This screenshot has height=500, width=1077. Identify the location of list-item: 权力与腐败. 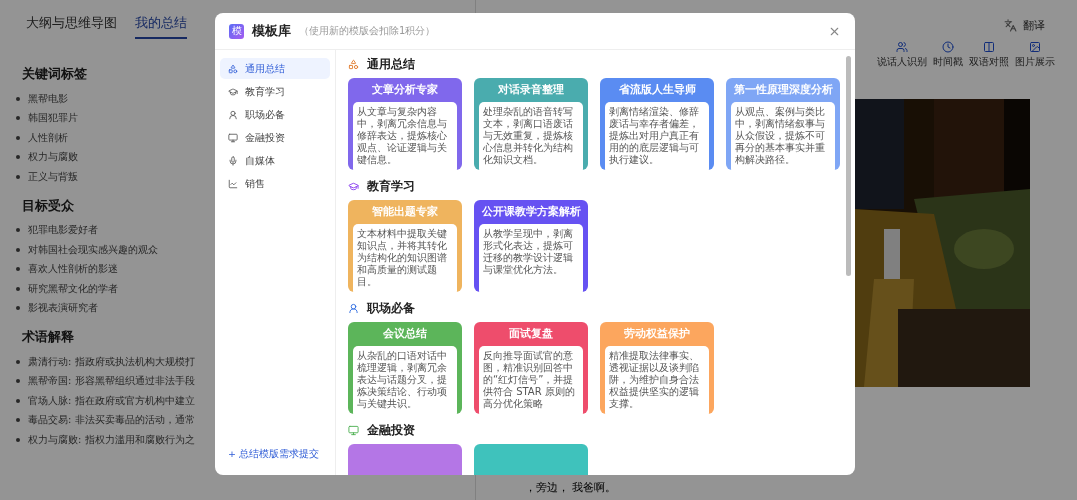
(53, 157).